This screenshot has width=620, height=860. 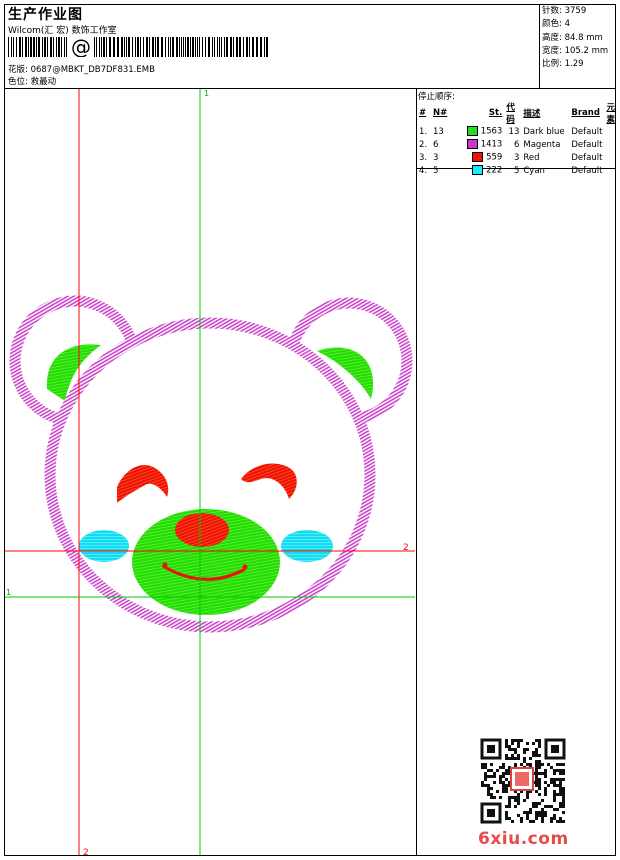 What do you see at coordinates (484, 131) in the screenshot?
I see `row-color-swatch: 1563` at bounding box center [484, 131].